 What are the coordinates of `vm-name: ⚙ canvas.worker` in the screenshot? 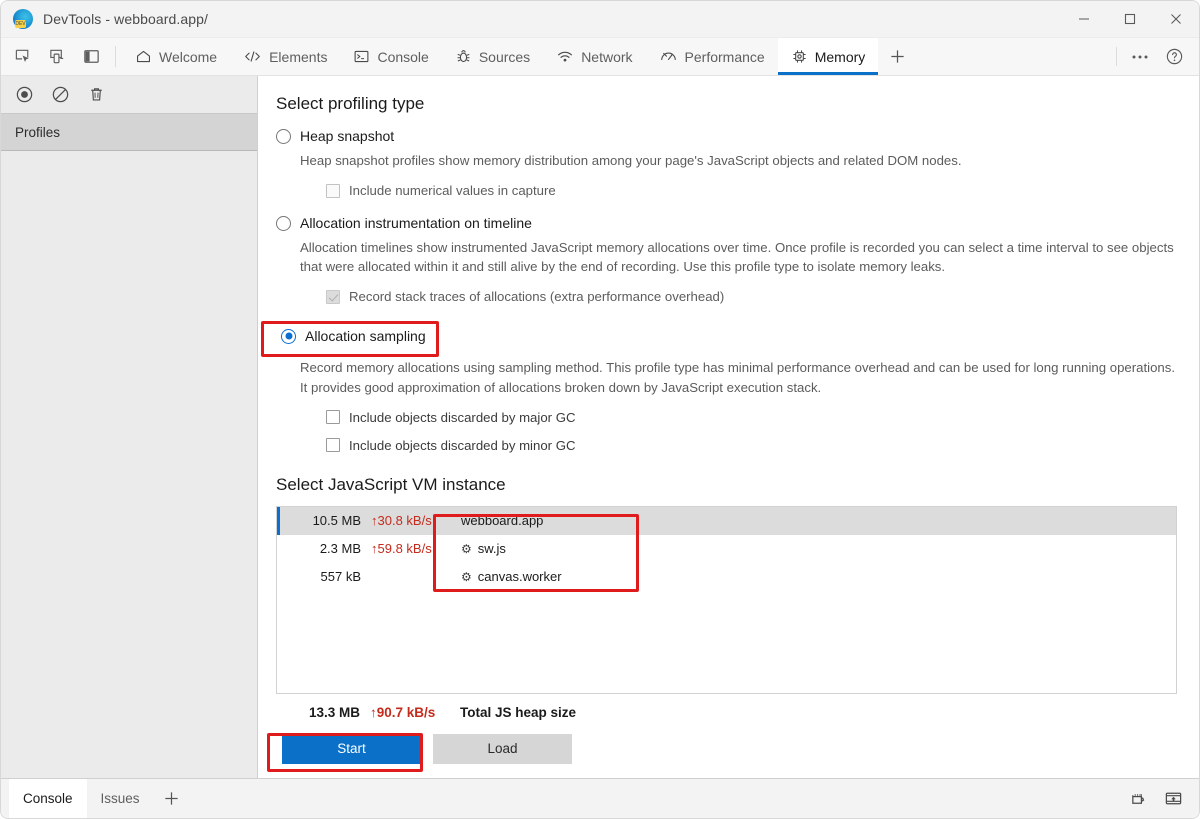 It's located at (504, 576).